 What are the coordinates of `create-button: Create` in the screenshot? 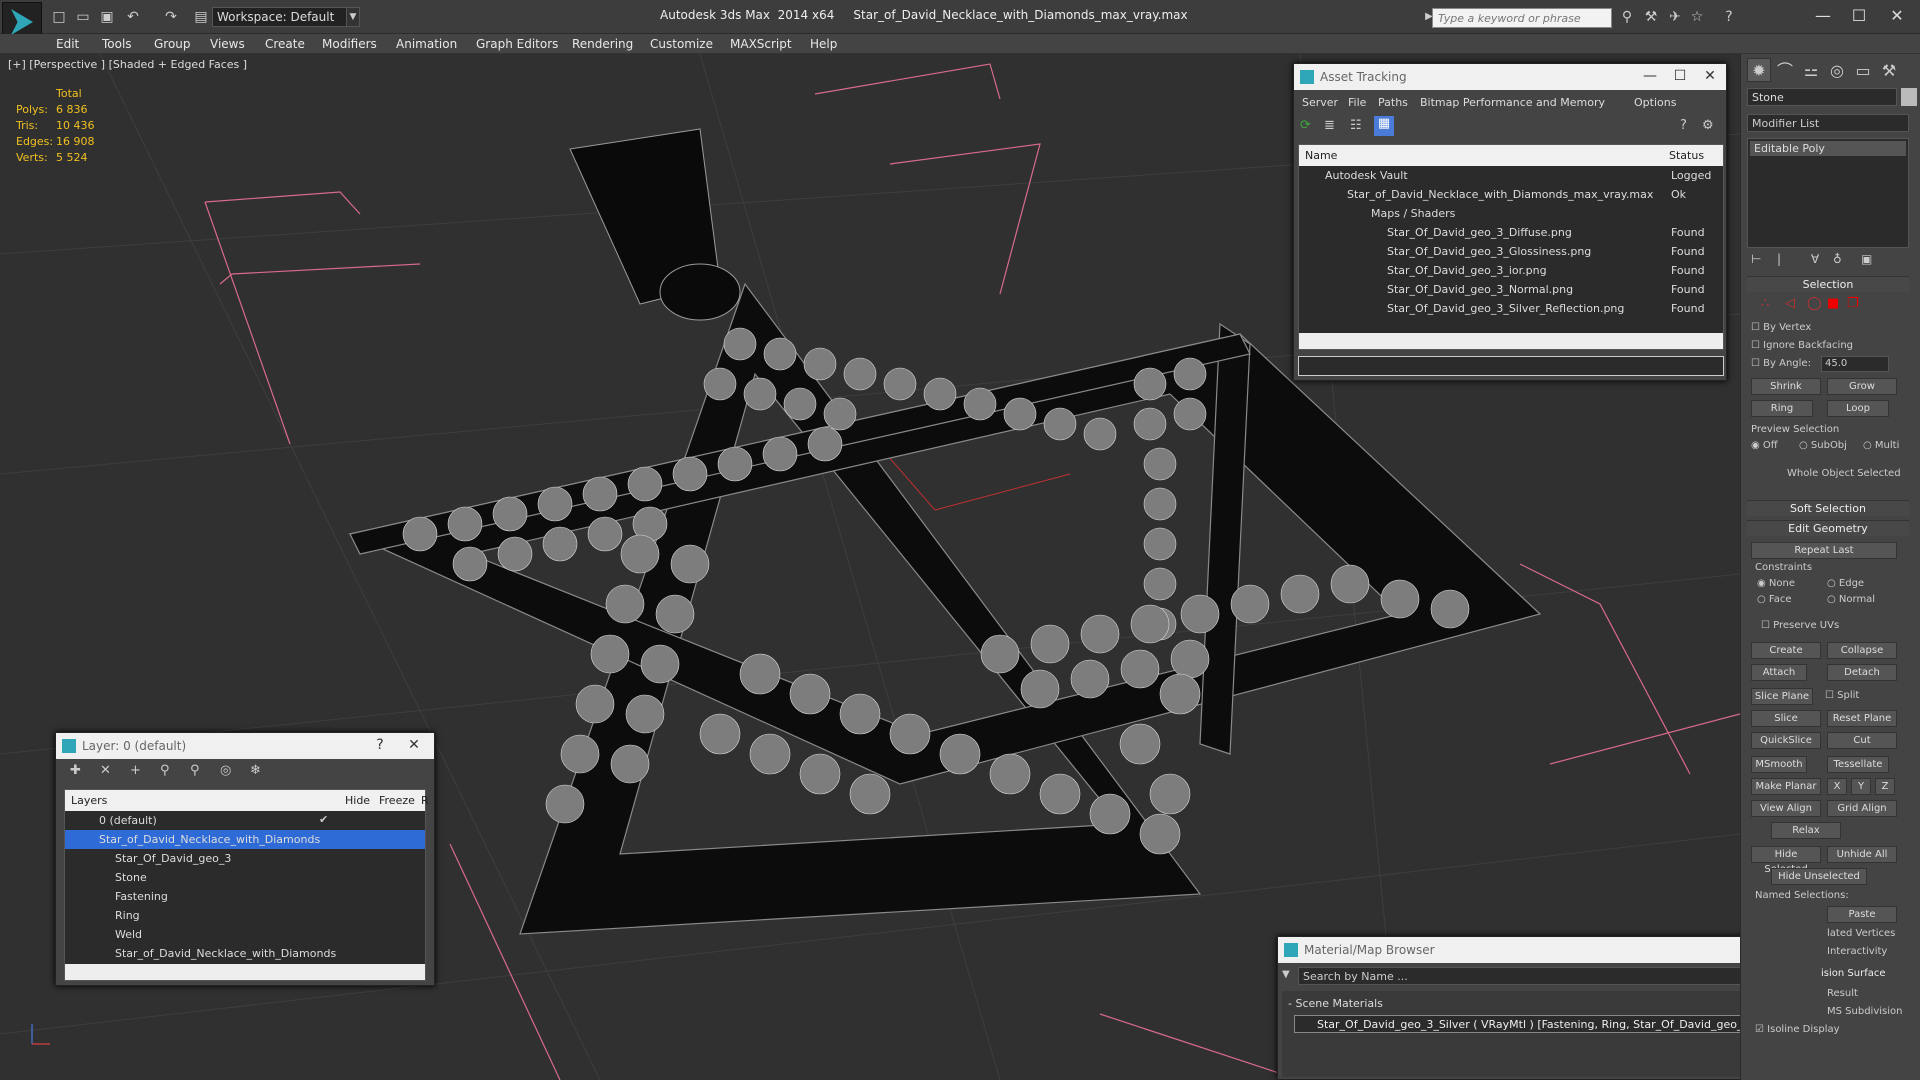 It's located at (1786, 650).